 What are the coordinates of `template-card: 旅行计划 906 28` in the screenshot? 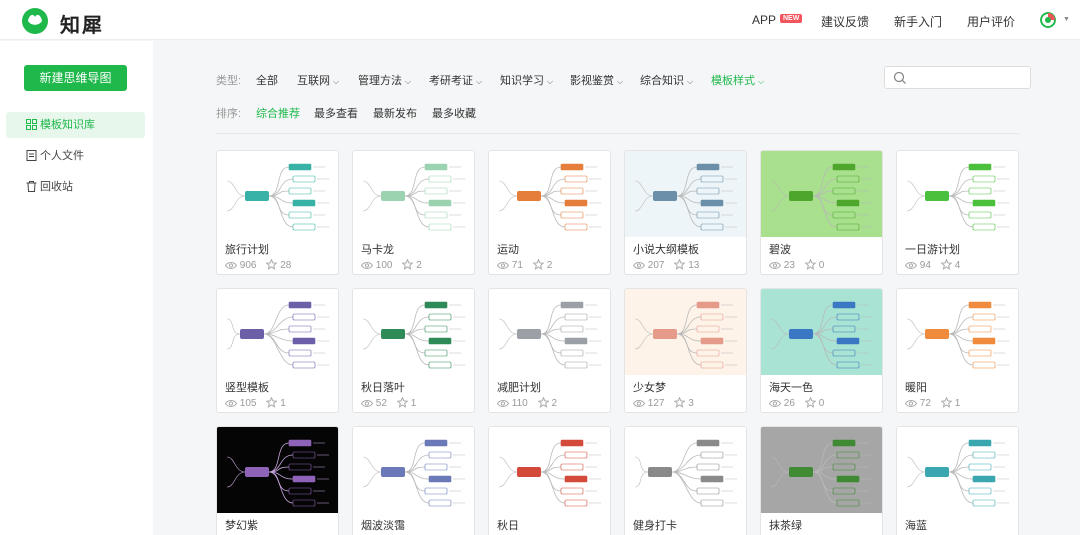 It's located at (277, 212).